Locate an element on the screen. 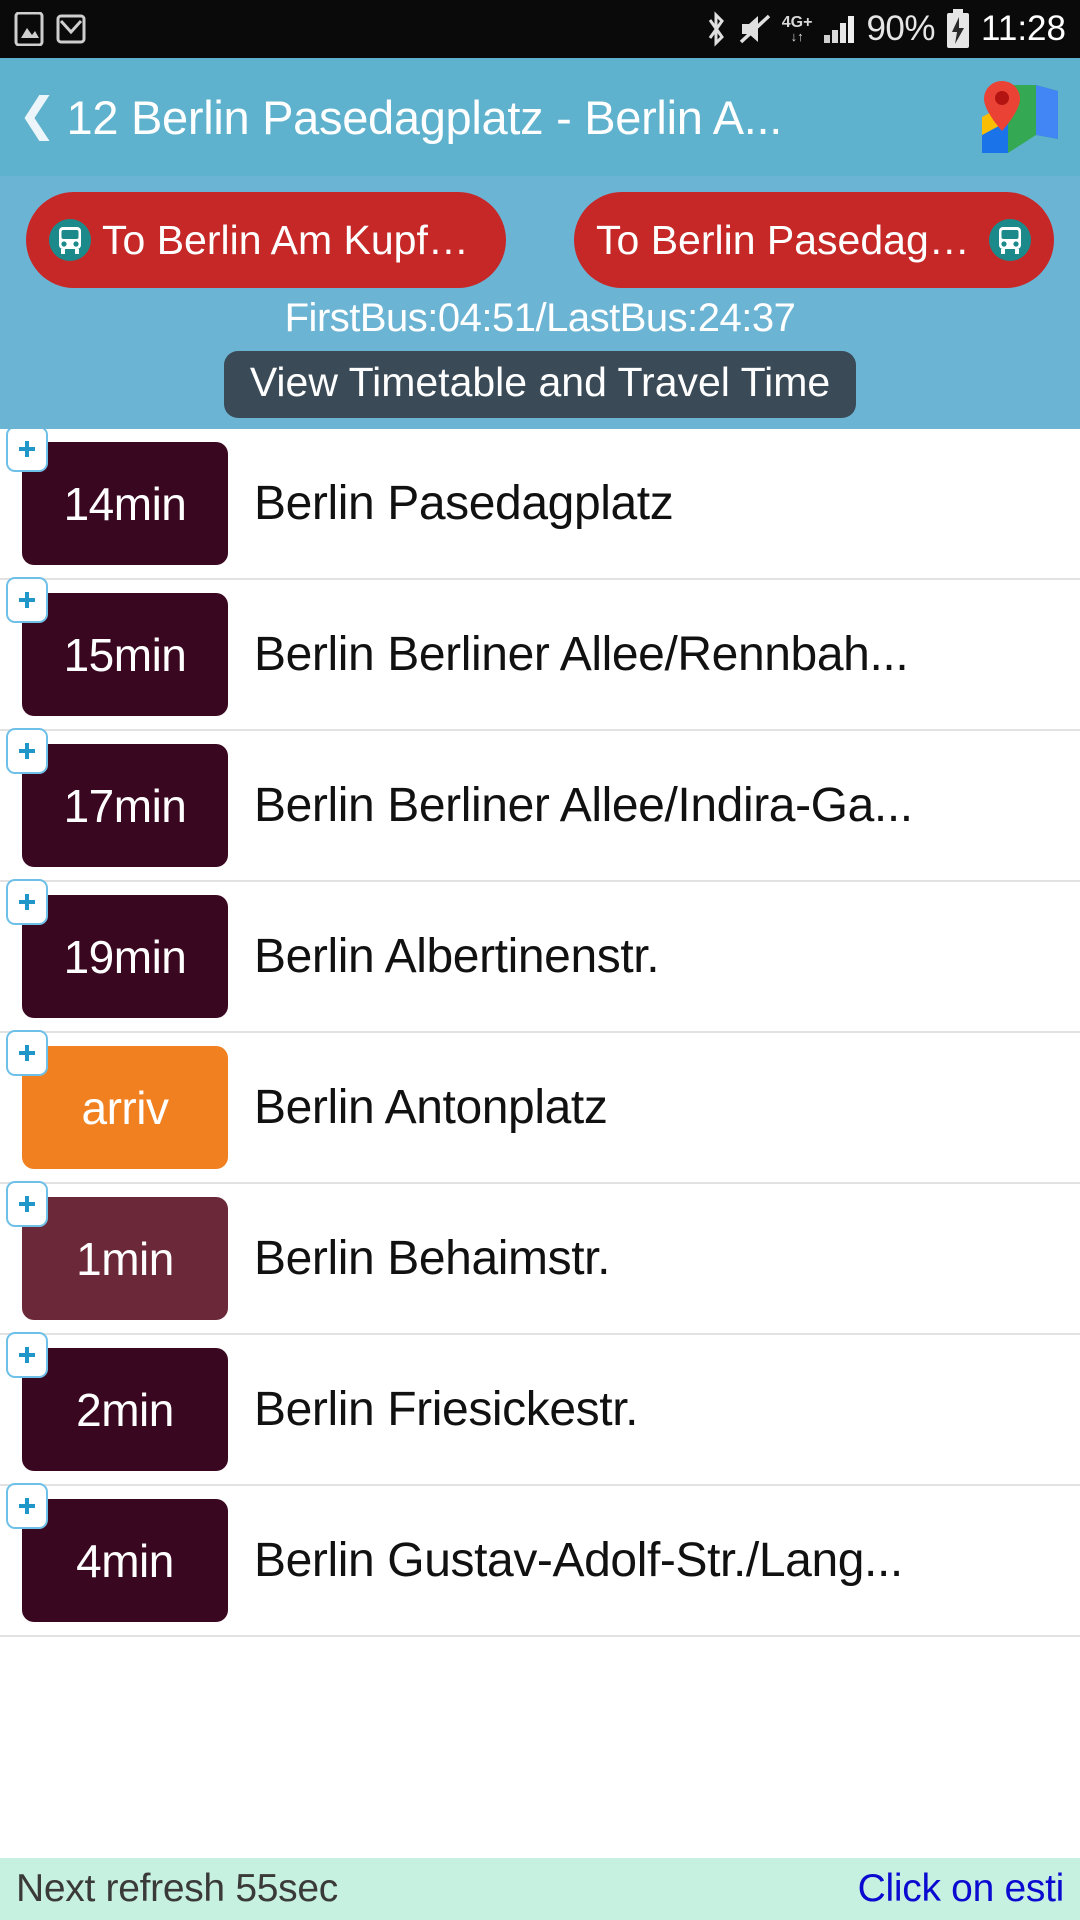 The image size is (1080, 1920). eta-badge: 2min is located at coordinates (125, 1409).